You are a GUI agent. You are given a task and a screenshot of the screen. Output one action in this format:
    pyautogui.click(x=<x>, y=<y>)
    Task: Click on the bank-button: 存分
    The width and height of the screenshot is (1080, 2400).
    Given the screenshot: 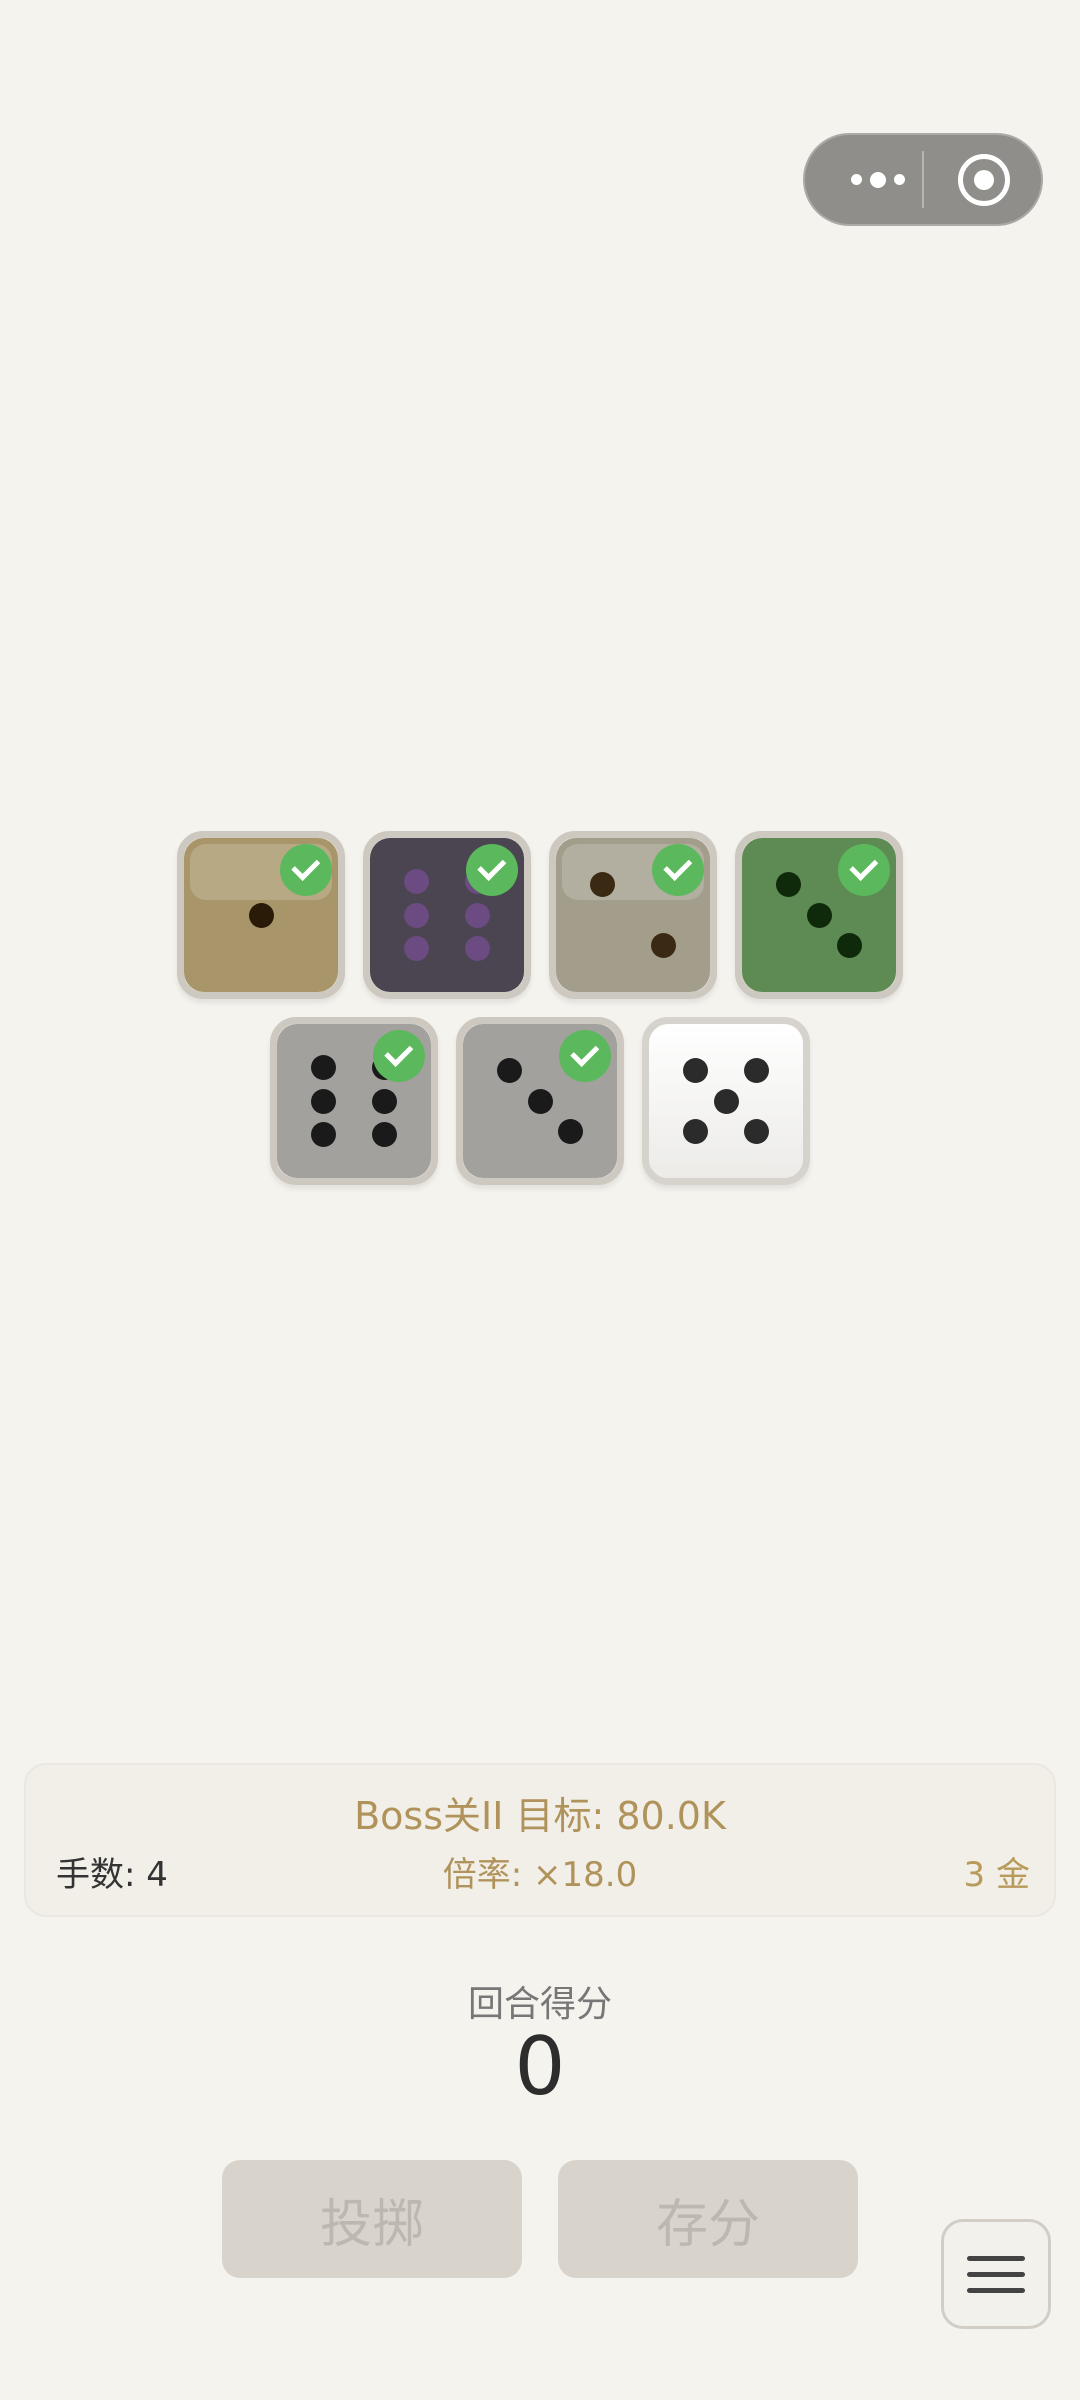 What is the action you would take?
    pyautogui.click(x=708, y=2219)
    